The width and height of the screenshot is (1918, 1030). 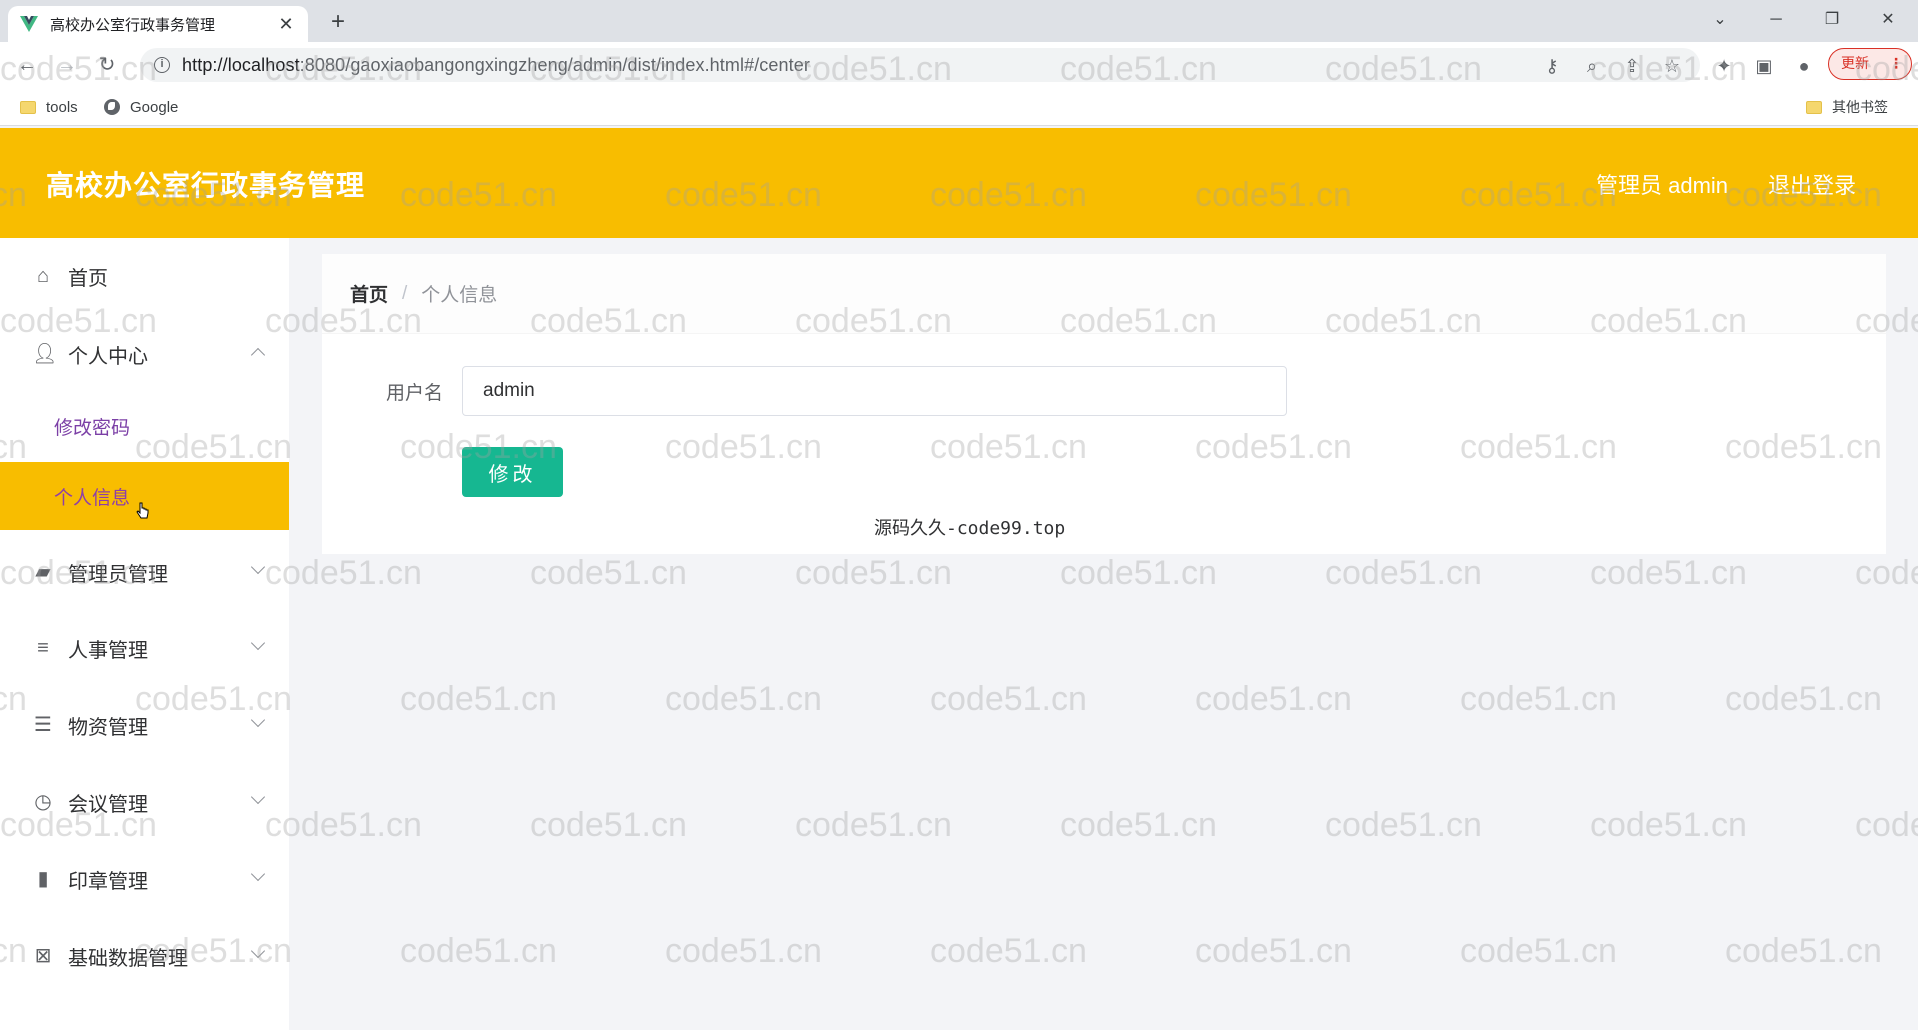 What do you see at coordinates (959, 21) in the screenshot?
I see `browser-tabstrip: 高校办公室行政事务管理 ✕ + ⌄ ─ ❐ ✕` at bounding box center [959, 21].